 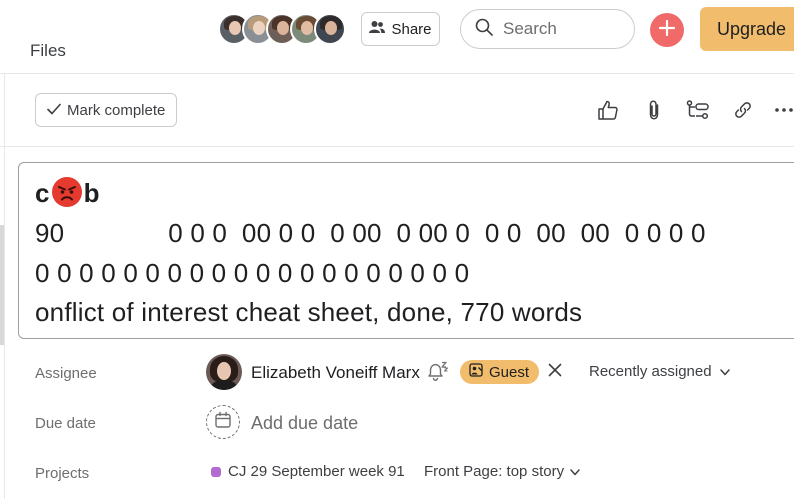 What do you see at coordinates (48, 51) in the screenshot?
I see `files-tab: Files` at bounding box center [48, 51].